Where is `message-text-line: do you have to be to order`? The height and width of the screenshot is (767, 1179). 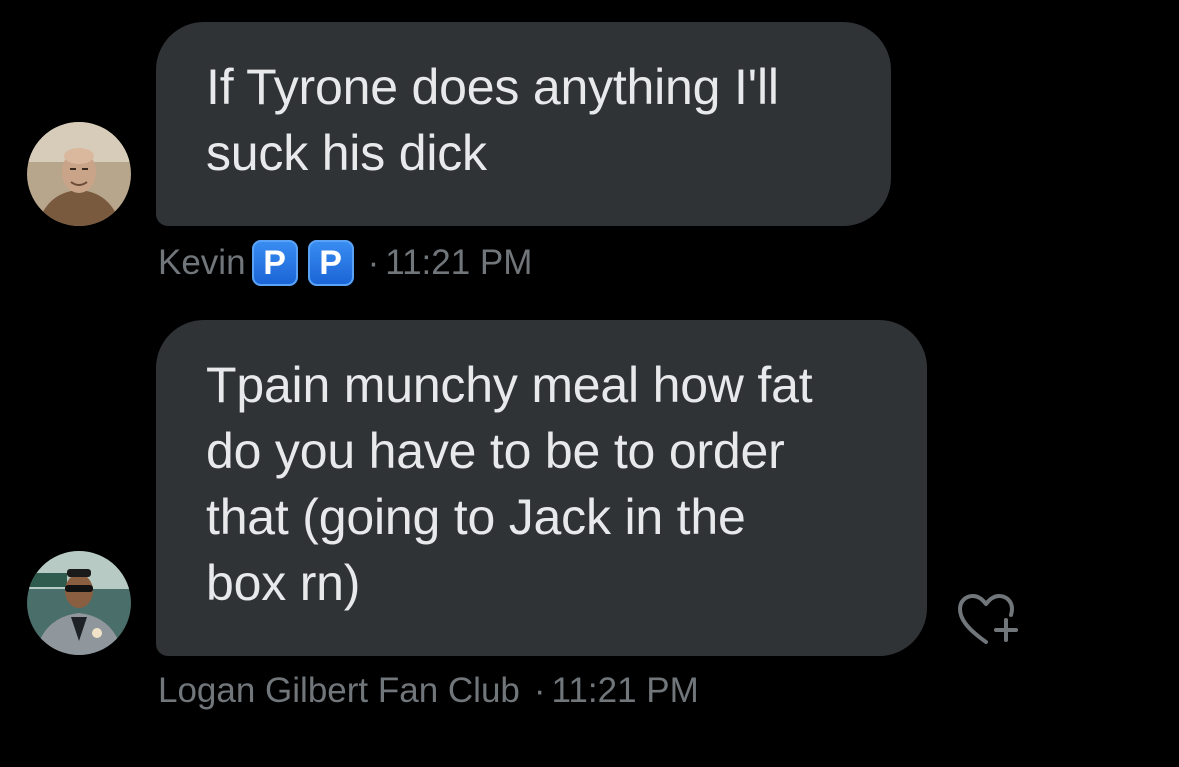 message-text-line: do you have to be to order is located at coordinates (495, 451).